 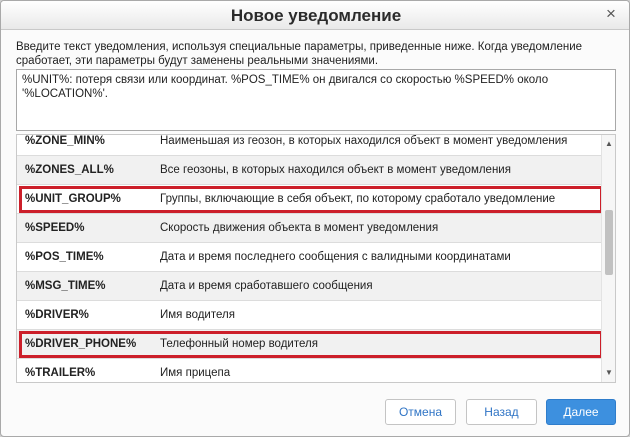 I want to click on back-button: Назад, so click(x=501, y=412).